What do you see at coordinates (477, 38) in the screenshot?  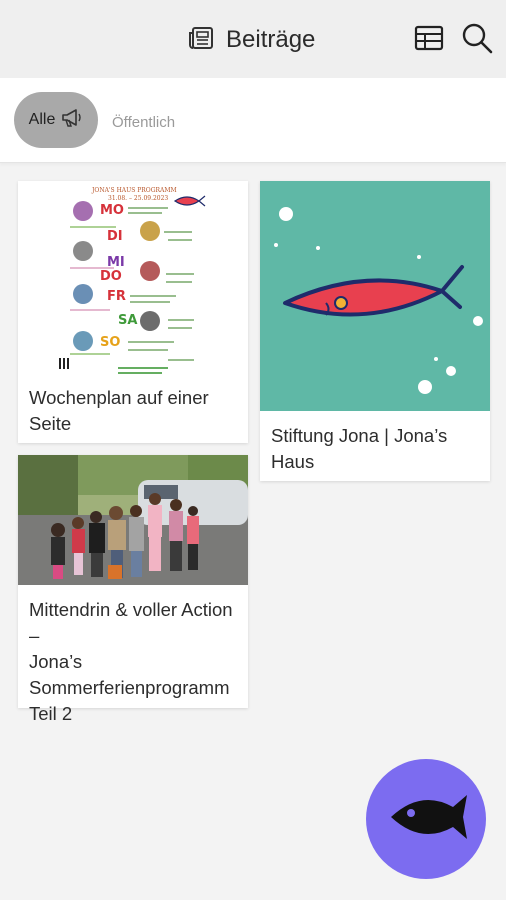 I see `search-icon` at bounding box center [477, 38].